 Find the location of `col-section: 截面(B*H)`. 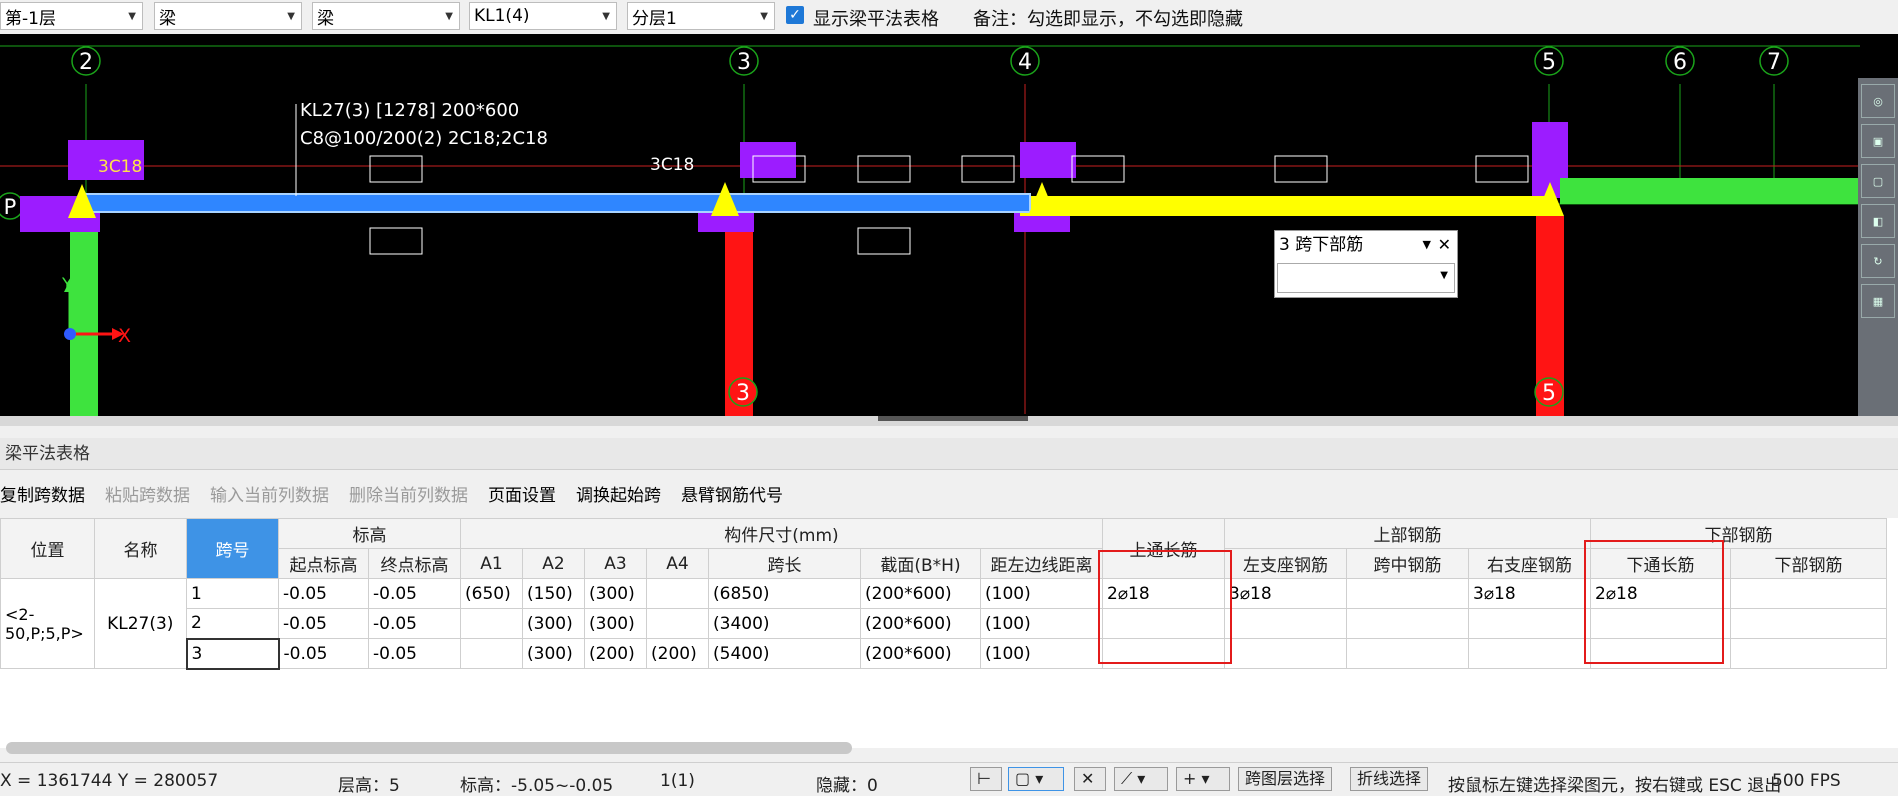

col-section: 截面(B*H) is located at coordinates (920, 563).